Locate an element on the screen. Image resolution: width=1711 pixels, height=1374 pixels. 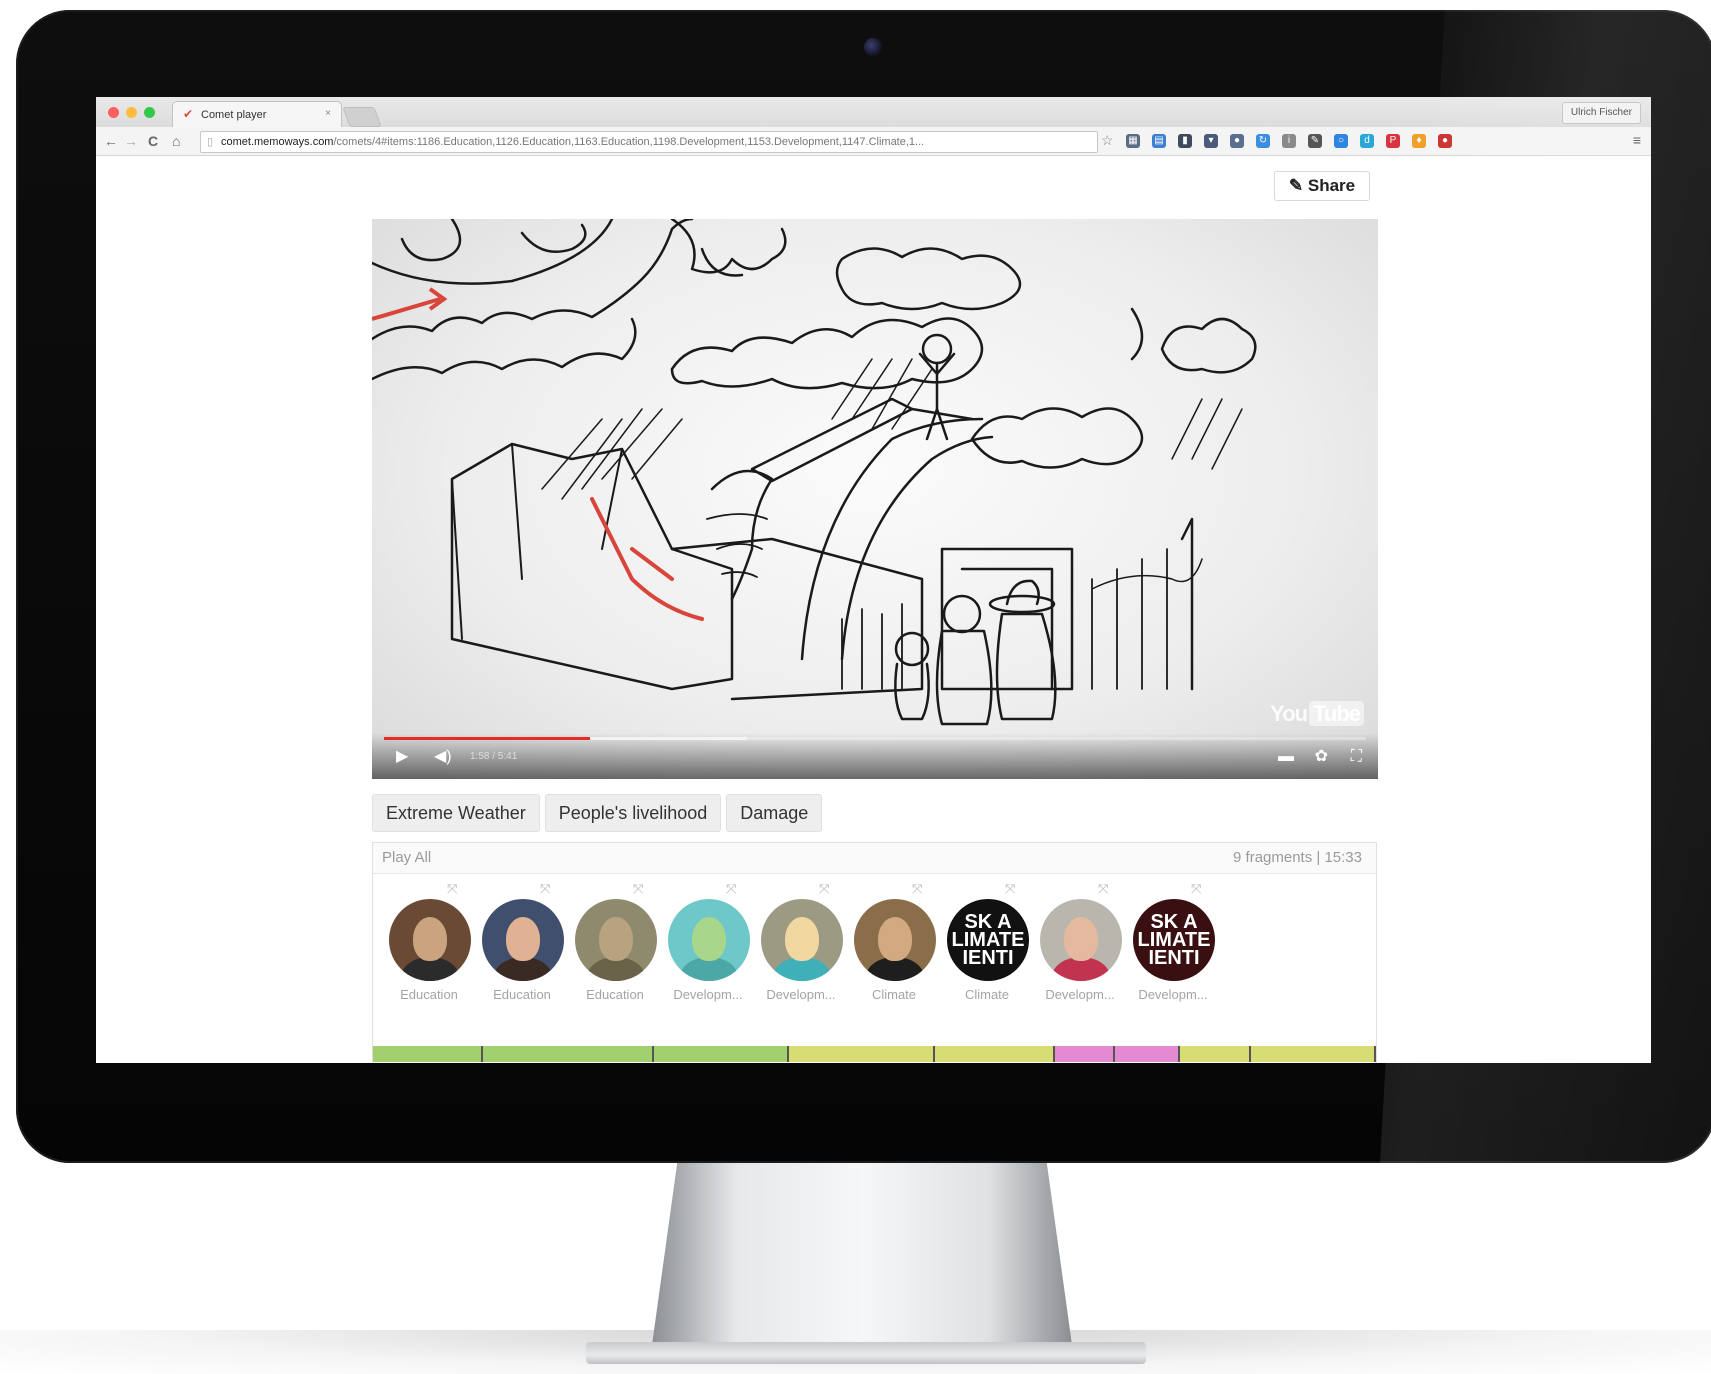
playlist-item-caption: Education is located at coordinates (615, 994).